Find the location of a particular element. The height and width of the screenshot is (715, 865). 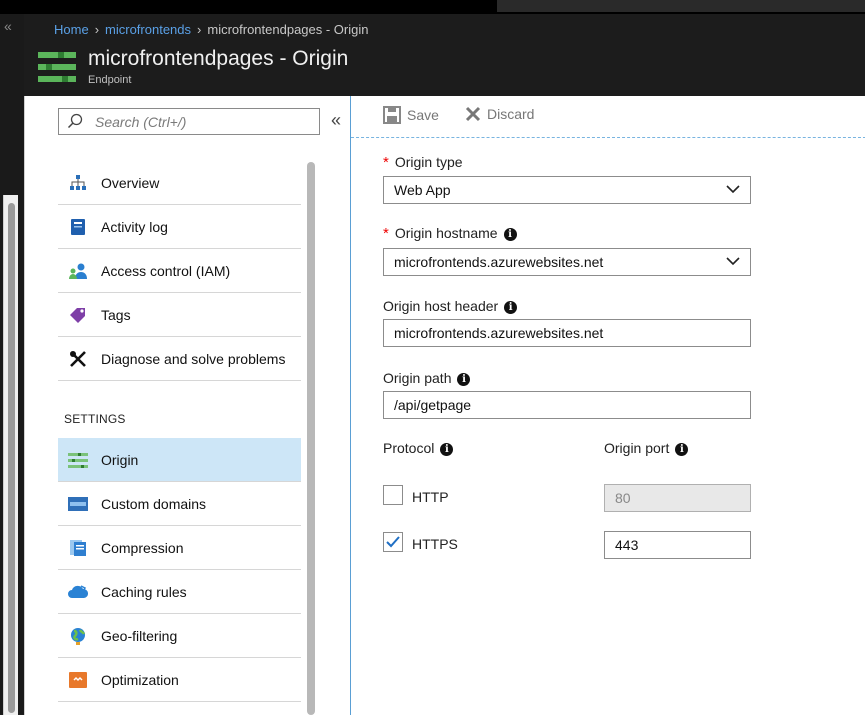

save-label: Save is located at coordinates (423, 115).